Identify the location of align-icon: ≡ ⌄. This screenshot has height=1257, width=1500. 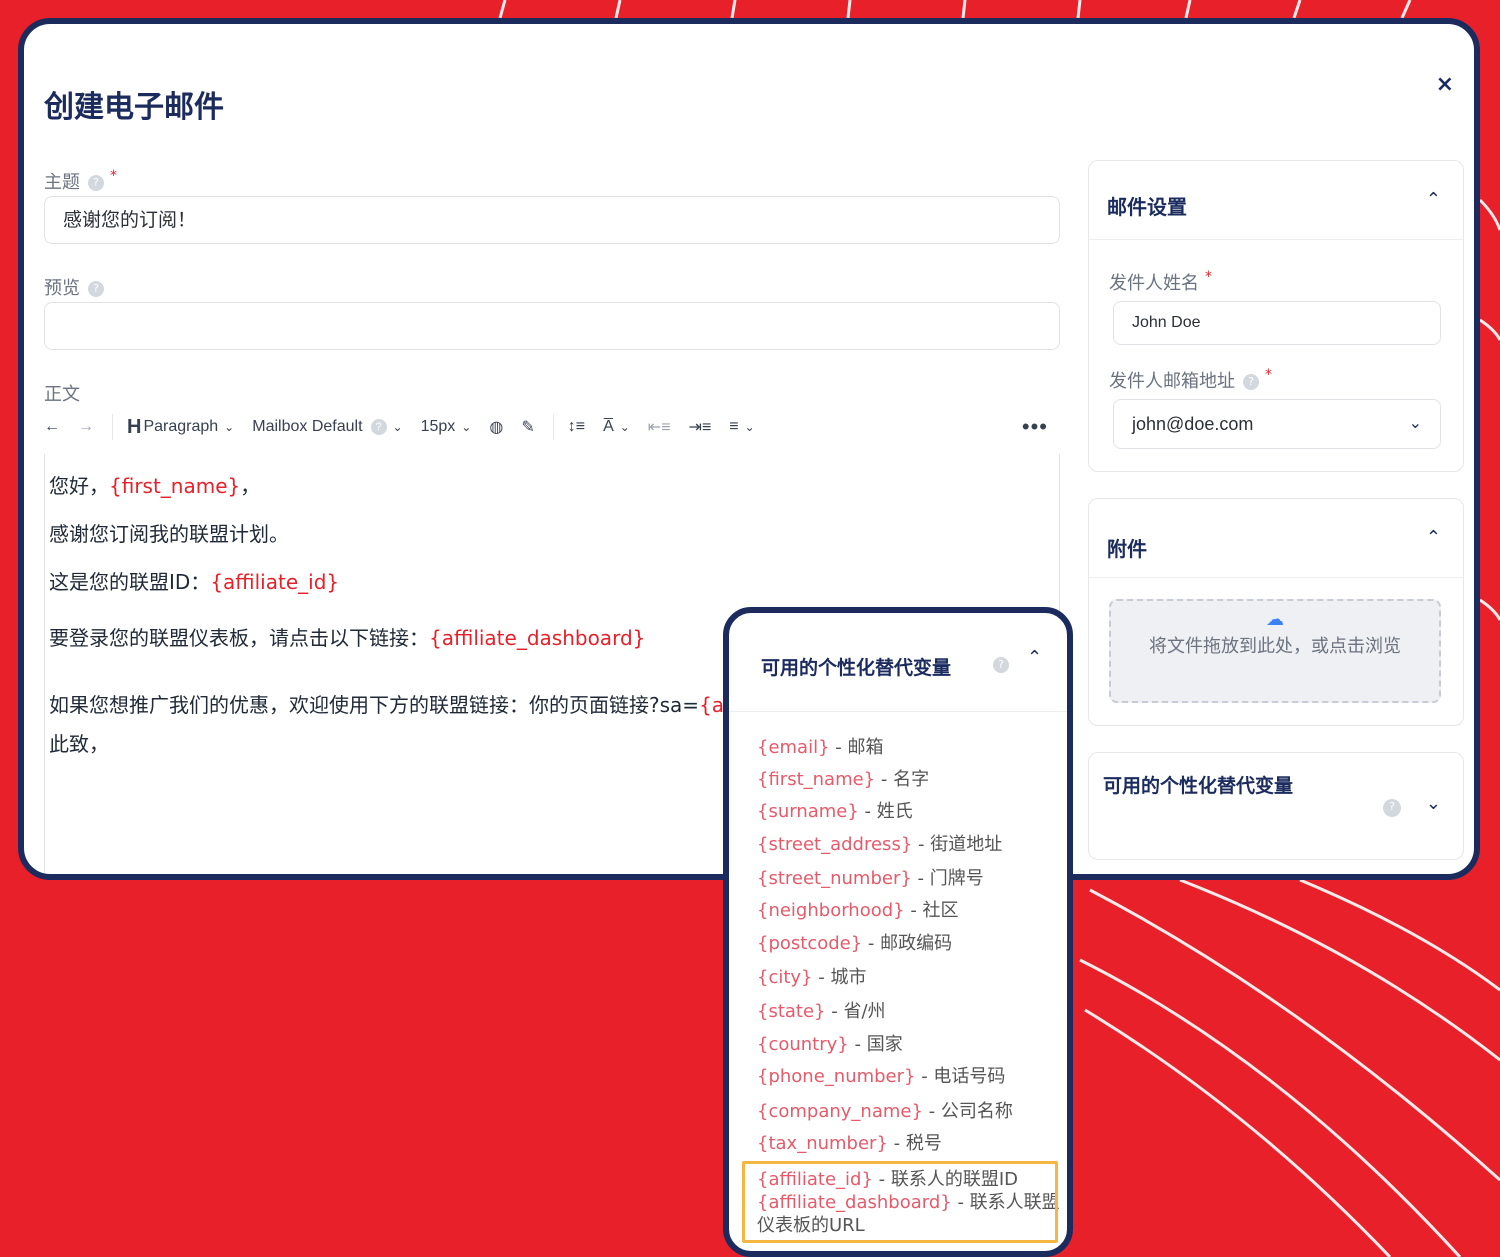
(741, 427).